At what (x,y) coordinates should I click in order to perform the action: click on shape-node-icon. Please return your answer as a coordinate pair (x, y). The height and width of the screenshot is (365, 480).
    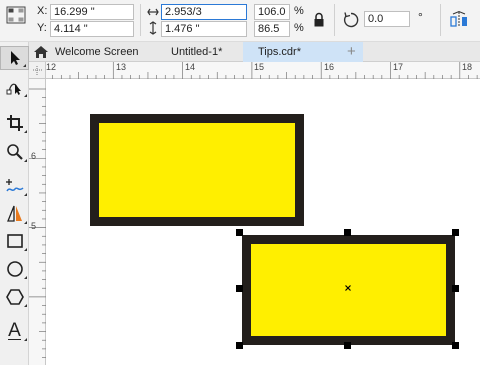
    Looking at the image, I should click on (13, 89).